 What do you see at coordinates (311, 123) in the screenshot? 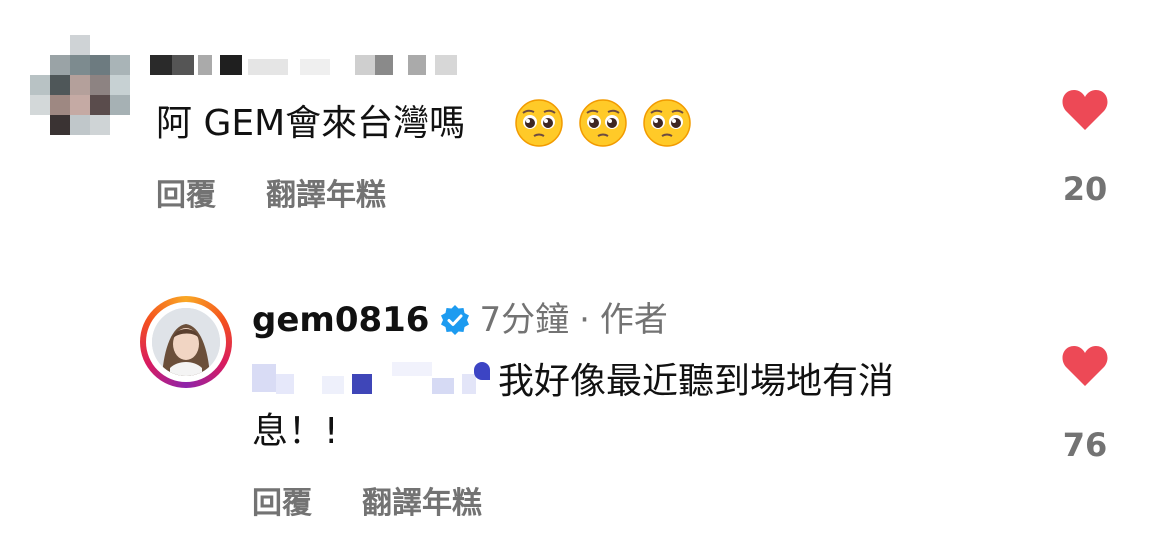
I see `comment-text: 阿 GEM會來台灣嗎` at bounding box center [311, 123].